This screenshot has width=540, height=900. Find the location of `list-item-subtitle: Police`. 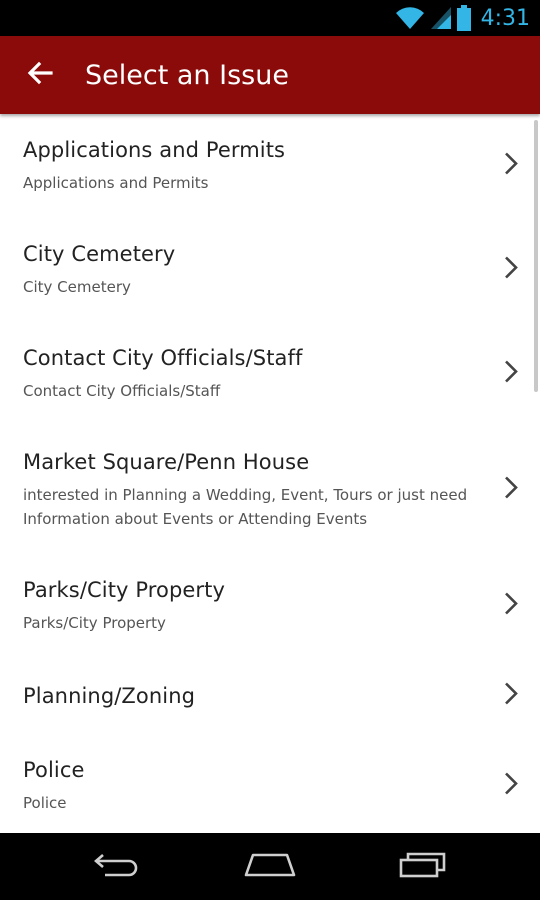

list-item-subtitle: Police is located at coordinates (45, 802).